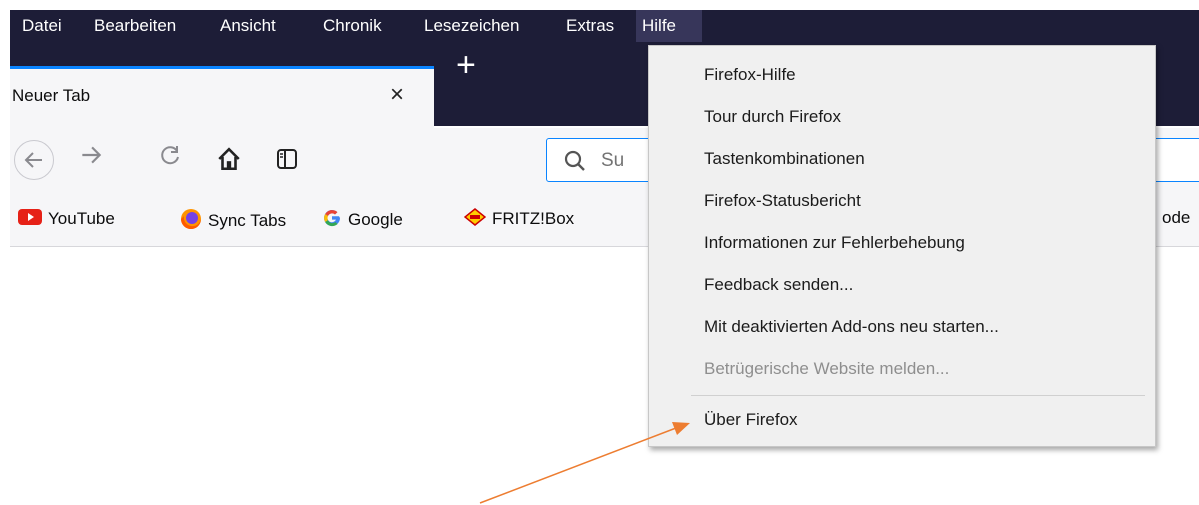 This screenshot has width=1199, height=505. What do you see at coordinates (332, 220) in the screenshot?
I see `google-icon` at bounding box center [332, 220].